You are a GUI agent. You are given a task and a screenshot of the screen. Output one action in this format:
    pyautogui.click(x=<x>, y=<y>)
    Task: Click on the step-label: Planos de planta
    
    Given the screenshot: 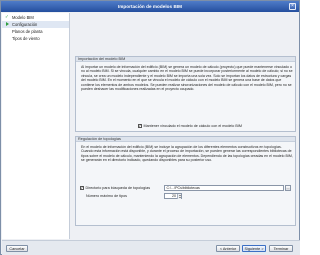 What is the action you would take?
    pyautogui.click(x=27, y=31)
    